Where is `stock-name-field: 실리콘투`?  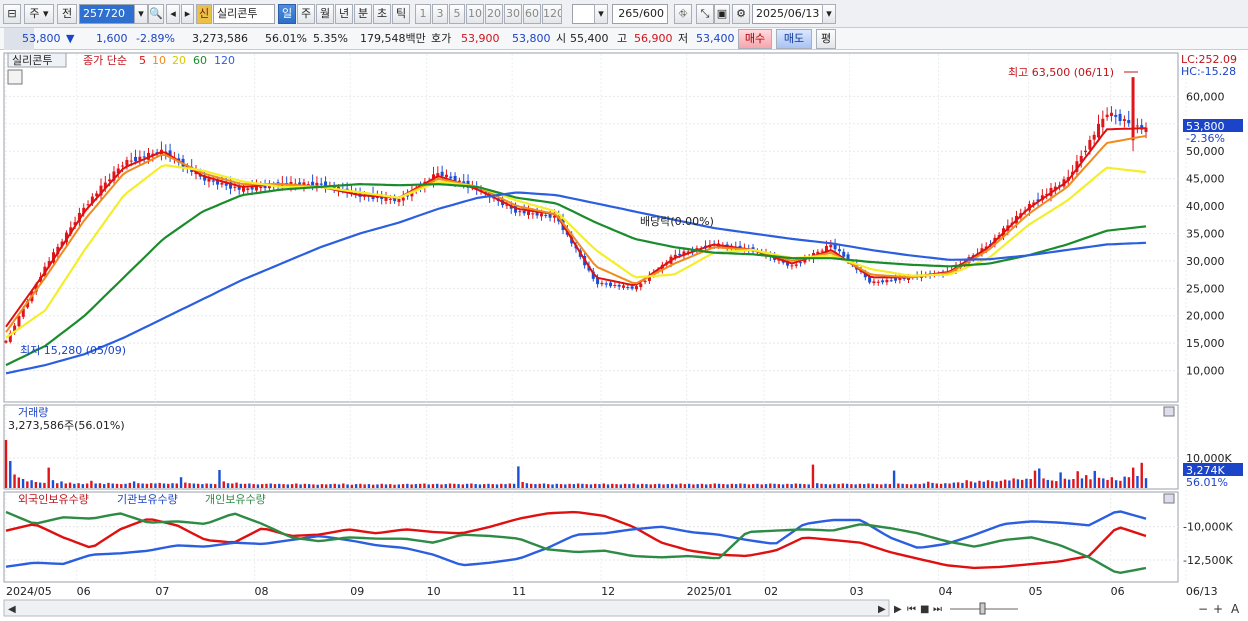 stock-name-field: 실리콘투 is located at coordinates (244, 14).